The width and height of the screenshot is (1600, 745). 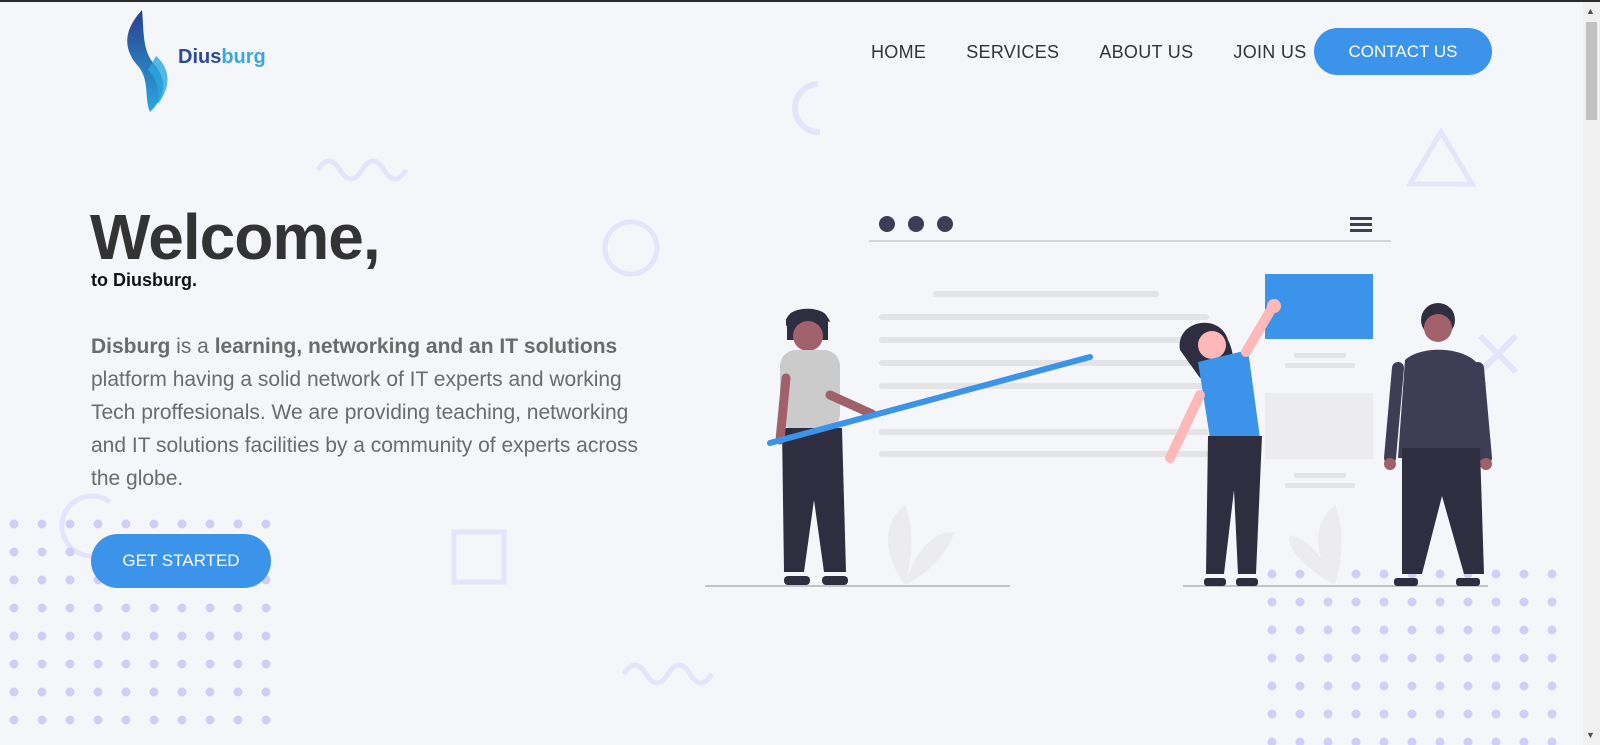 I want to click on ground-lines, so click(x=1096, y=586).